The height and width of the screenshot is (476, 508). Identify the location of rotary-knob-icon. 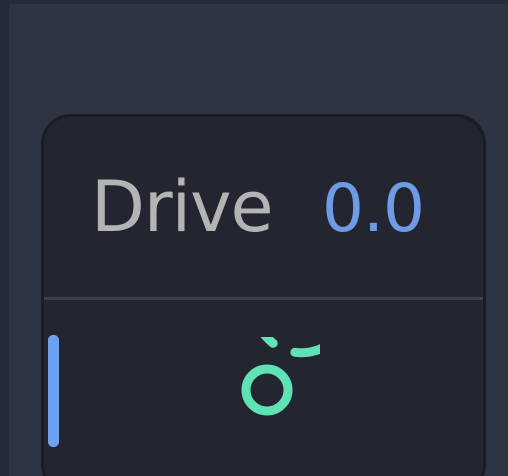
(297, 335).